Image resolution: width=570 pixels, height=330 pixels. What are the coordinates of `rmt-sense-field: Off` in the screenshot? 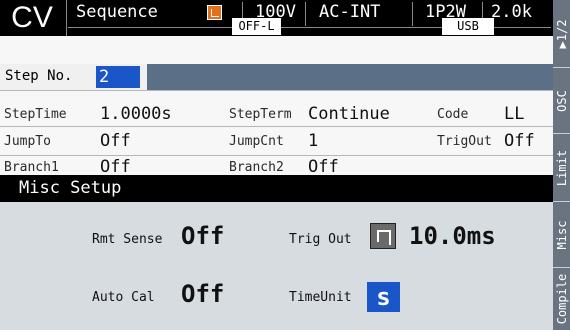 It's located at (202, 236).